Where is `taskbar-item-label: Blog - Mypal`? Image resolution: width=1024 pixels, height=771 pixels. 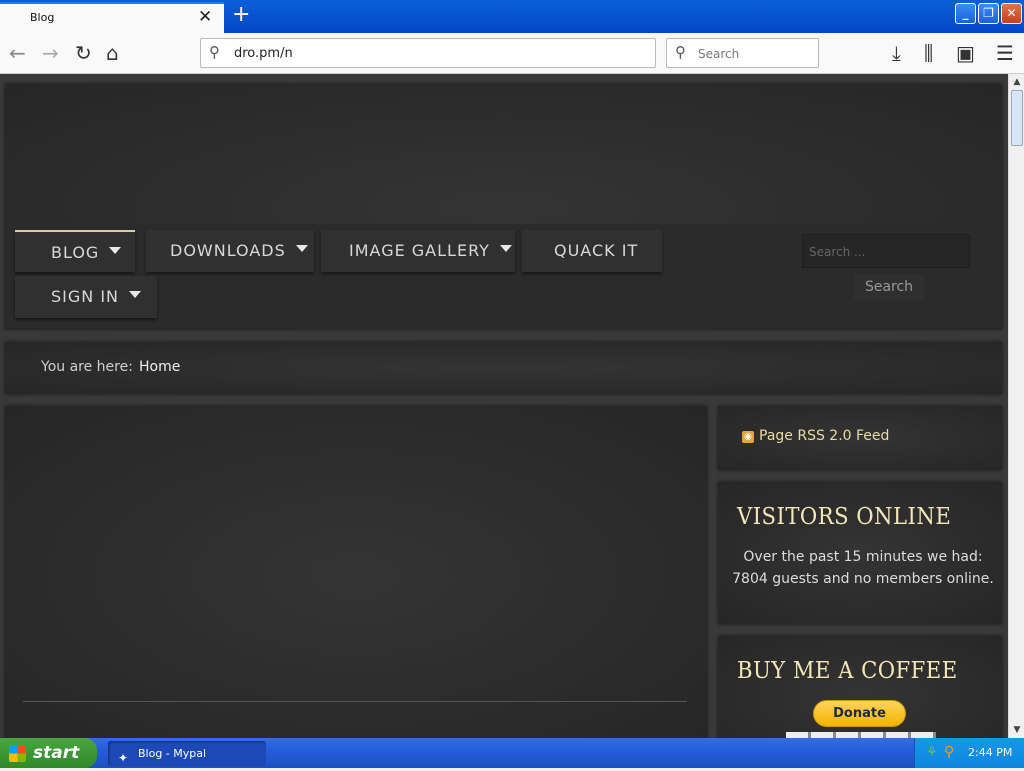 taskbar-item-label: Blog - Mypal is located at coordinates (172, 753).